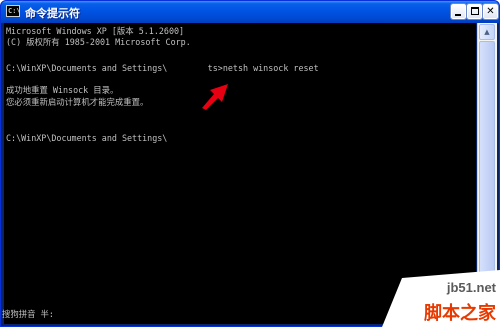 This screenshot has width=500, height=327. What do you see at coordinates (215, 97) in the screenshot?
I see `red-arrow-icon` at bounding box center [215, 97].